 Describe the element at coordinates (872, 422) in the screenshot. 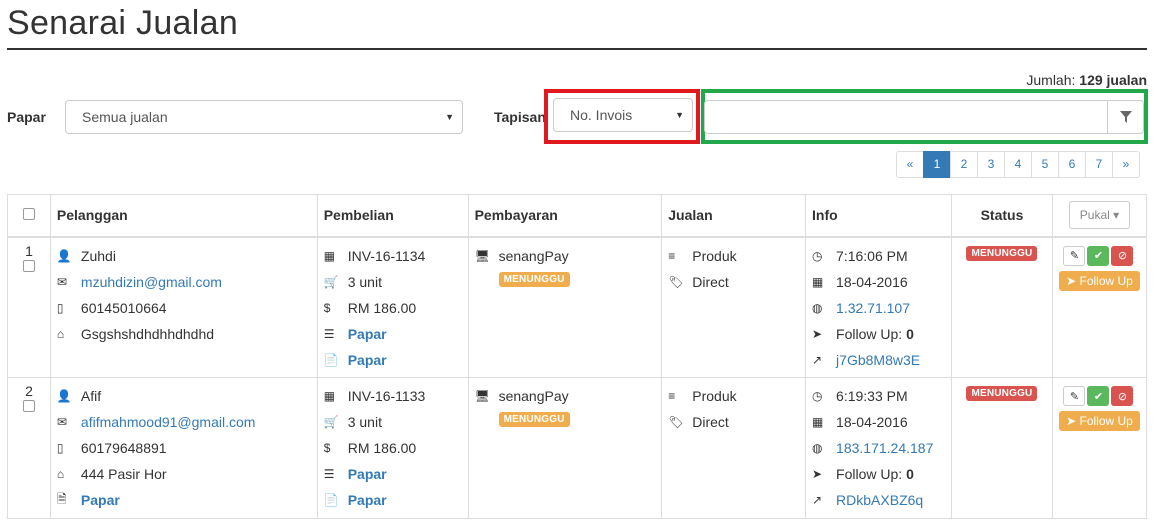

I see `date-value: 18-04-2016` at that location.